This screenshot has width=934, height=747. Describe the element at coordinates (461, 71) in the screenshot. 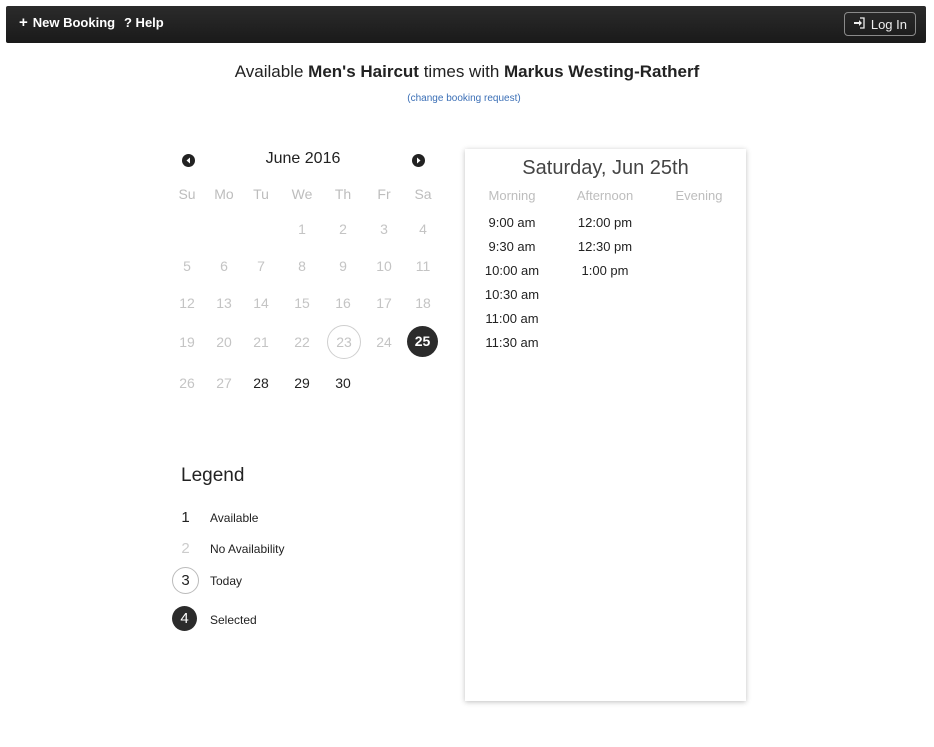

I see `heading-middle: times with` at that location.